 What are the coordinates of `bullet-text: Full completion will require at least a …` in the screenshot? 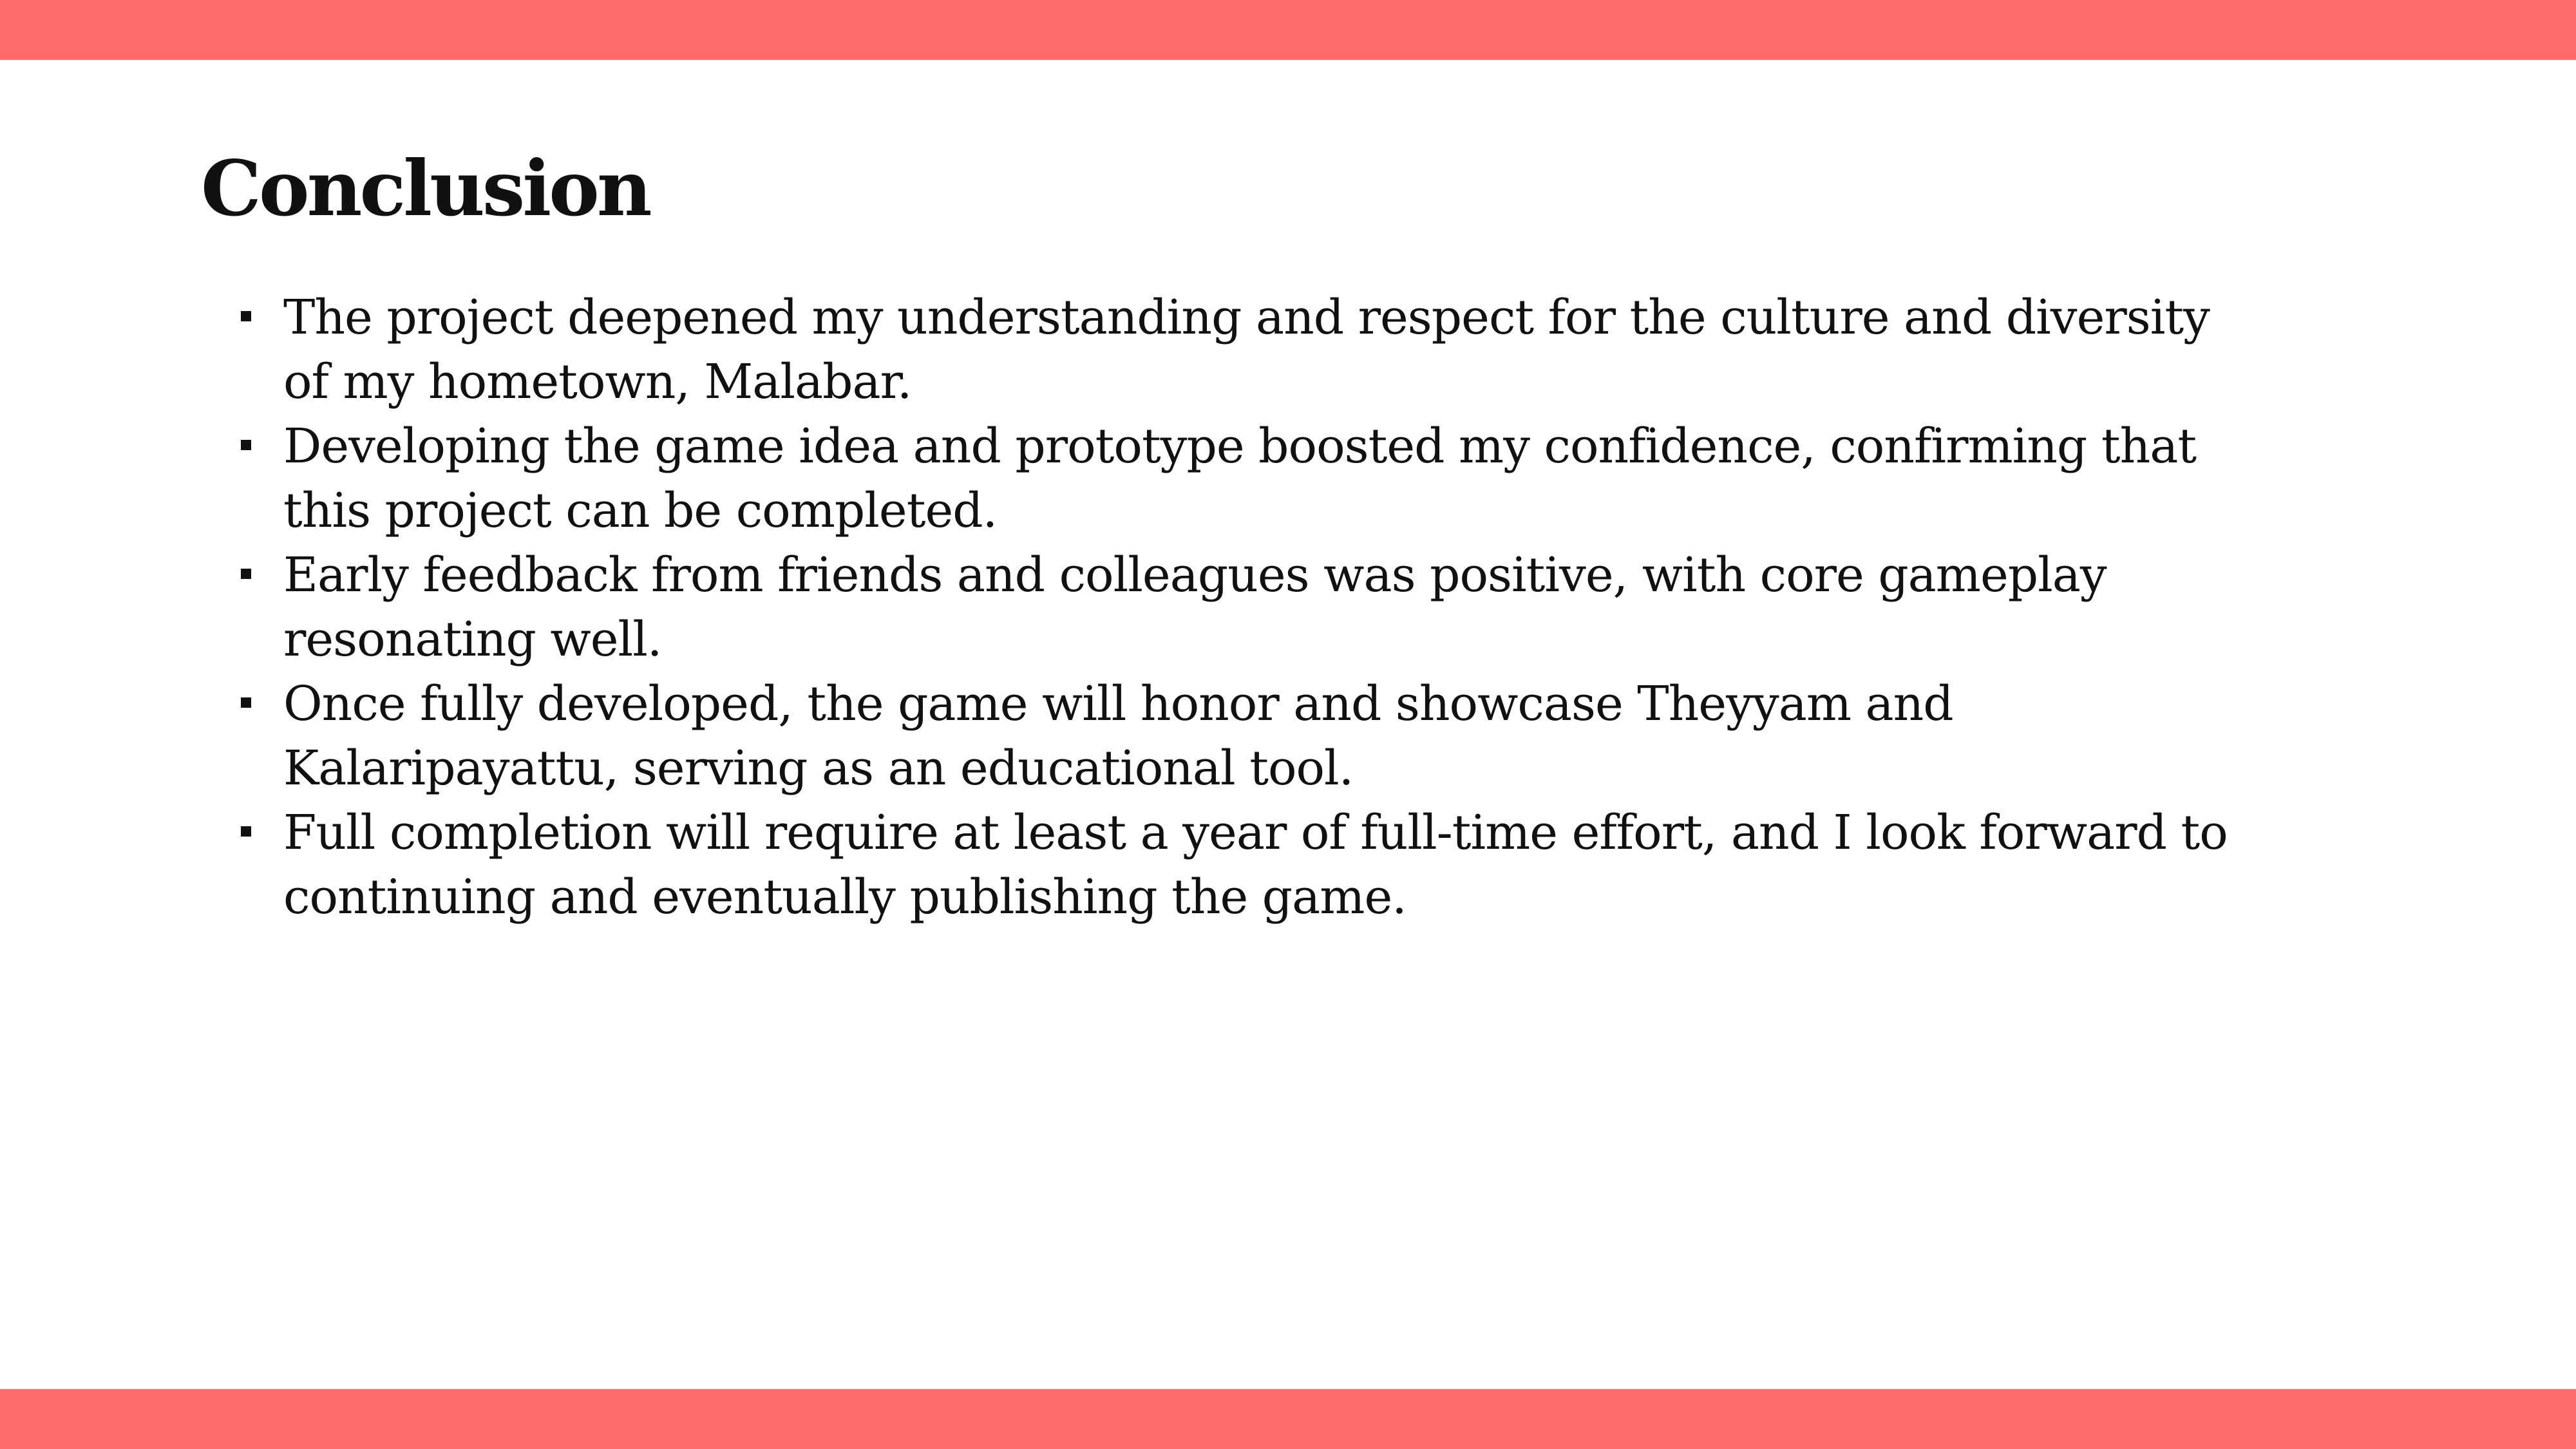 It's located at (1255, 865).